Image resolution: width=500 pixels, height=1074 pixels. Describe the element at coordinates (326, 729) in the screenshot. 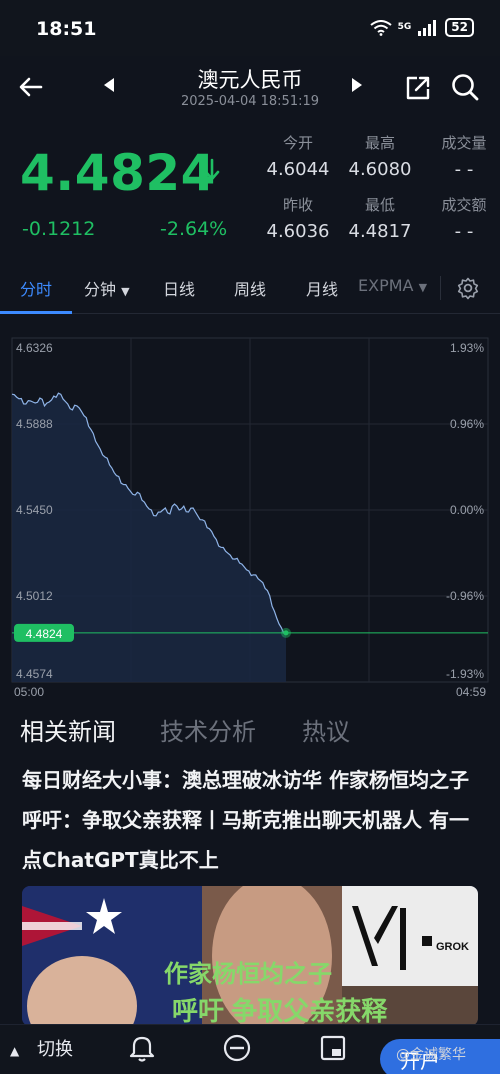

I see `tab-discussion: 热议` at that location.